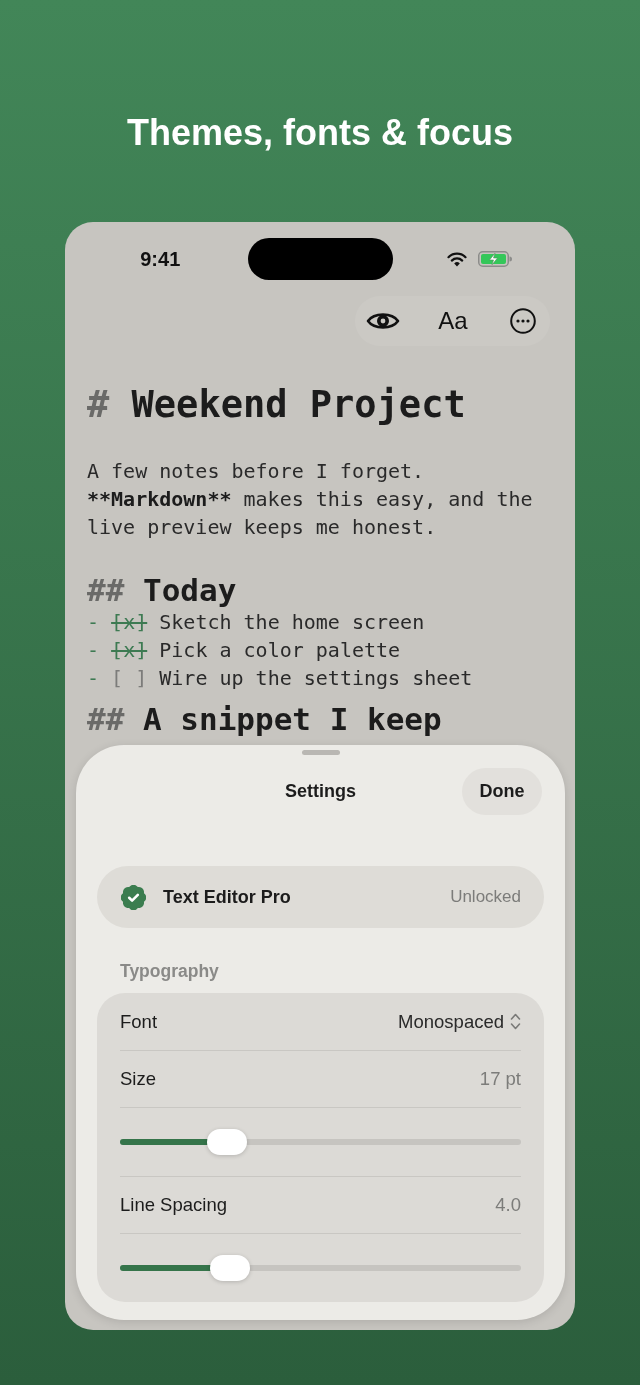 Image resolution: width=640 pixels, height=1385 pixels. What do you see at coordinates (320, 133) in the screenshot?
I see `headline: Themes, fonts & focus` at bounding box center [320, 133].